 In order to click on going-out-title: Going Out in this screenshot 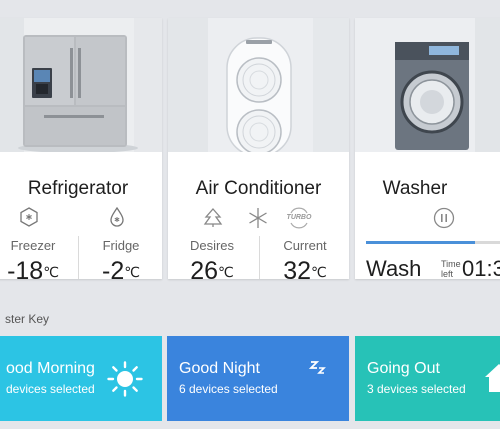, I will do `click(403, 368)`.